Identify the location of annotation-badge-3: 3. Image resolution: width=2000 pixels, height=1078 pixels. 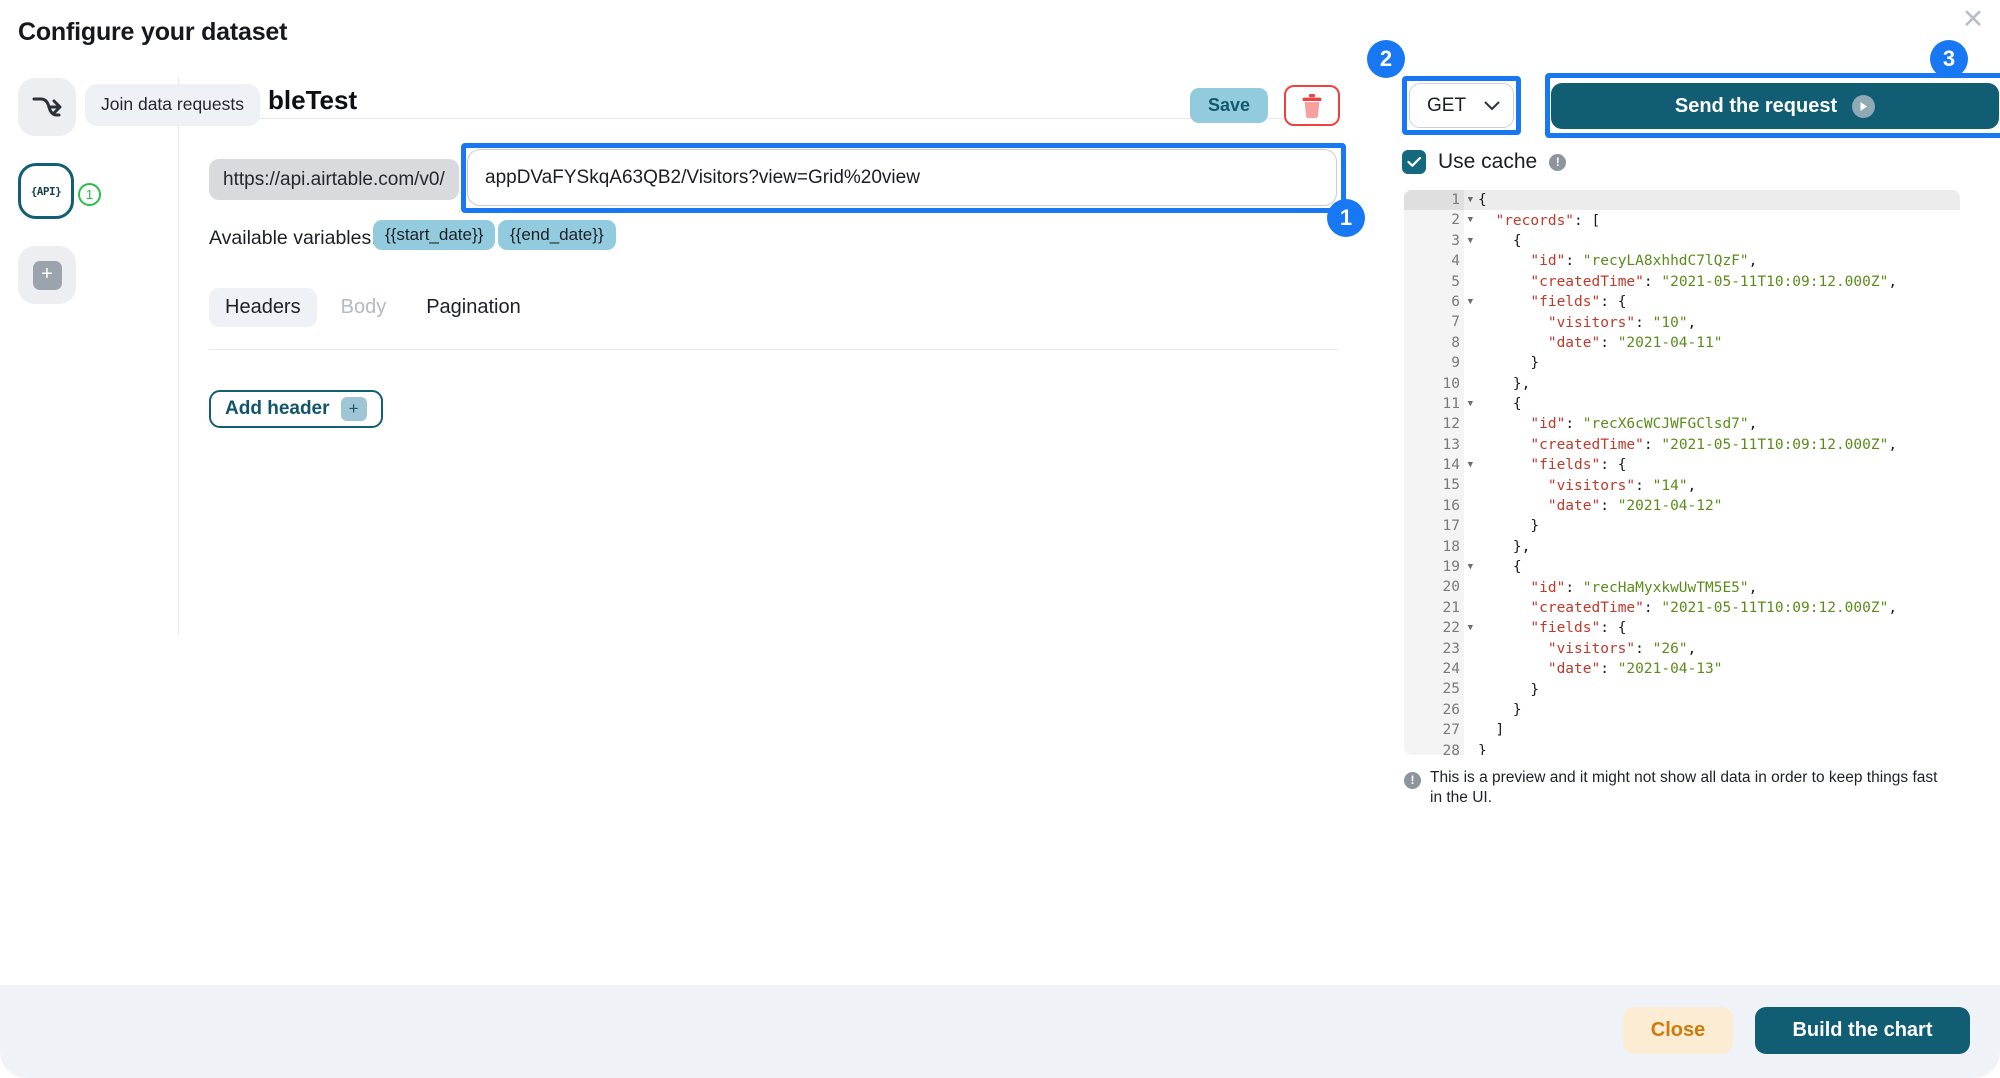
(1949, 59).